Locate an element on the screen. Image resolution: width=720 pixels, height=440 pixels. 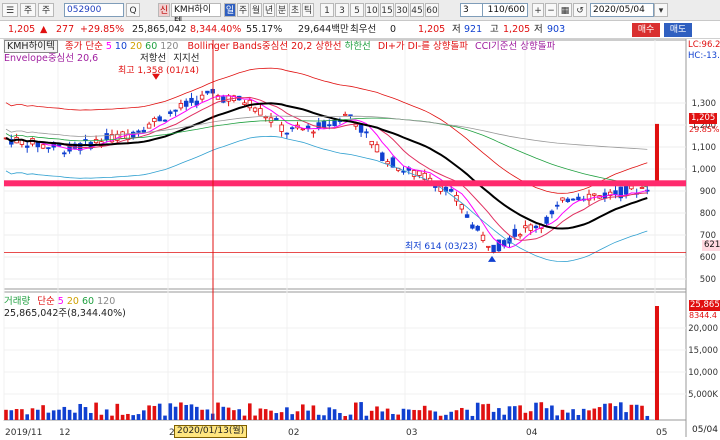
legend-ma-120: 120 is located at coordinates (169, 46).